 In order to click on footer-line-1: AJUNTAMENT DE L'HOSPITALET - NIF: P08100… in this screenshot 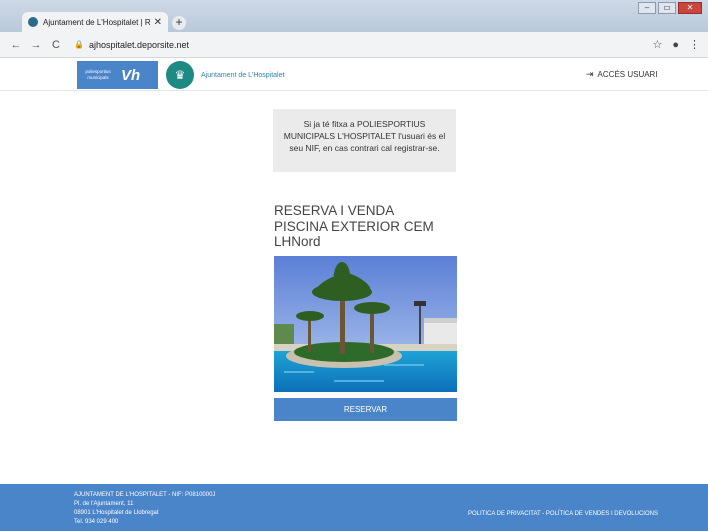, I will do `click(145, 495)`.